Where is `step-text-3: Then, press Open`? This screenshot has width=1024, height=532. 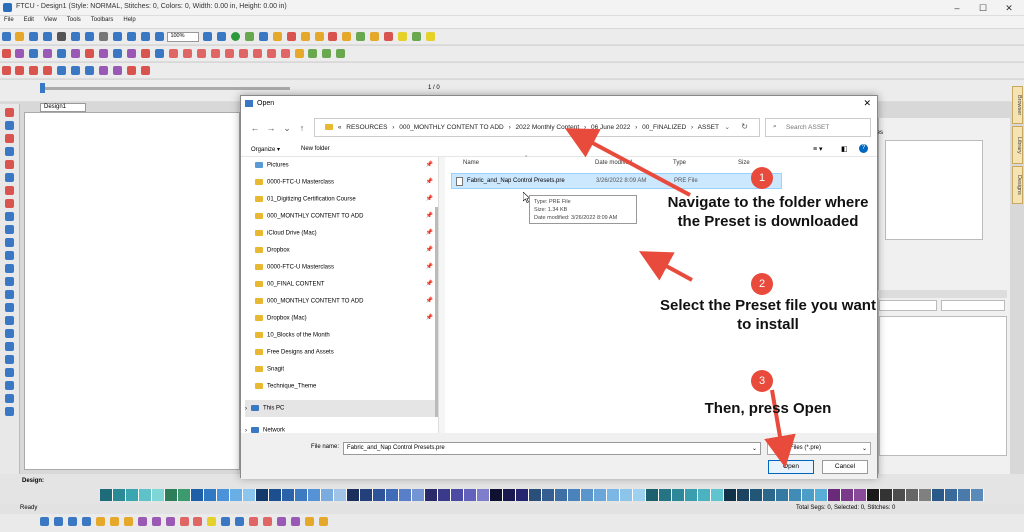 step-text-3: Then, press Open is located at coordinates (768, 408).